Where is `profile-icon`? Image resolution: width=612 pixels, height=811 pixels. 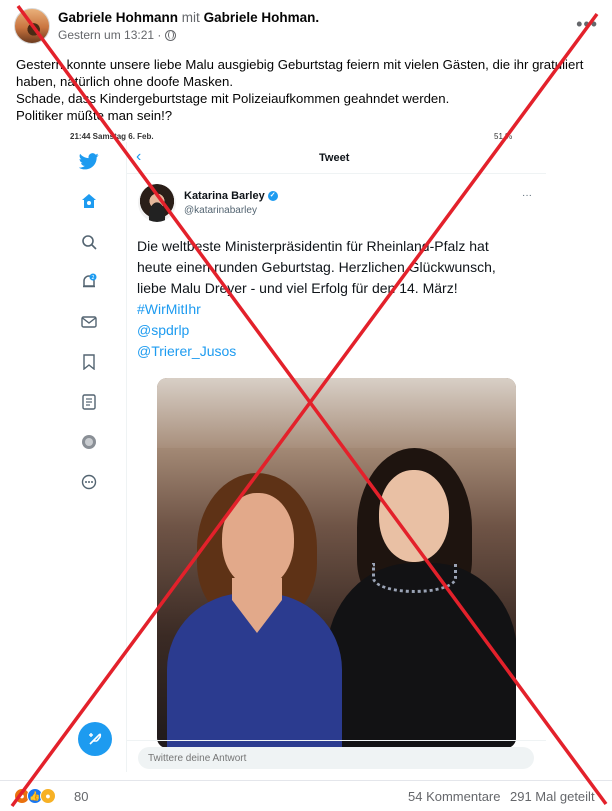
profile-icon is located at coordinates (89, 442).